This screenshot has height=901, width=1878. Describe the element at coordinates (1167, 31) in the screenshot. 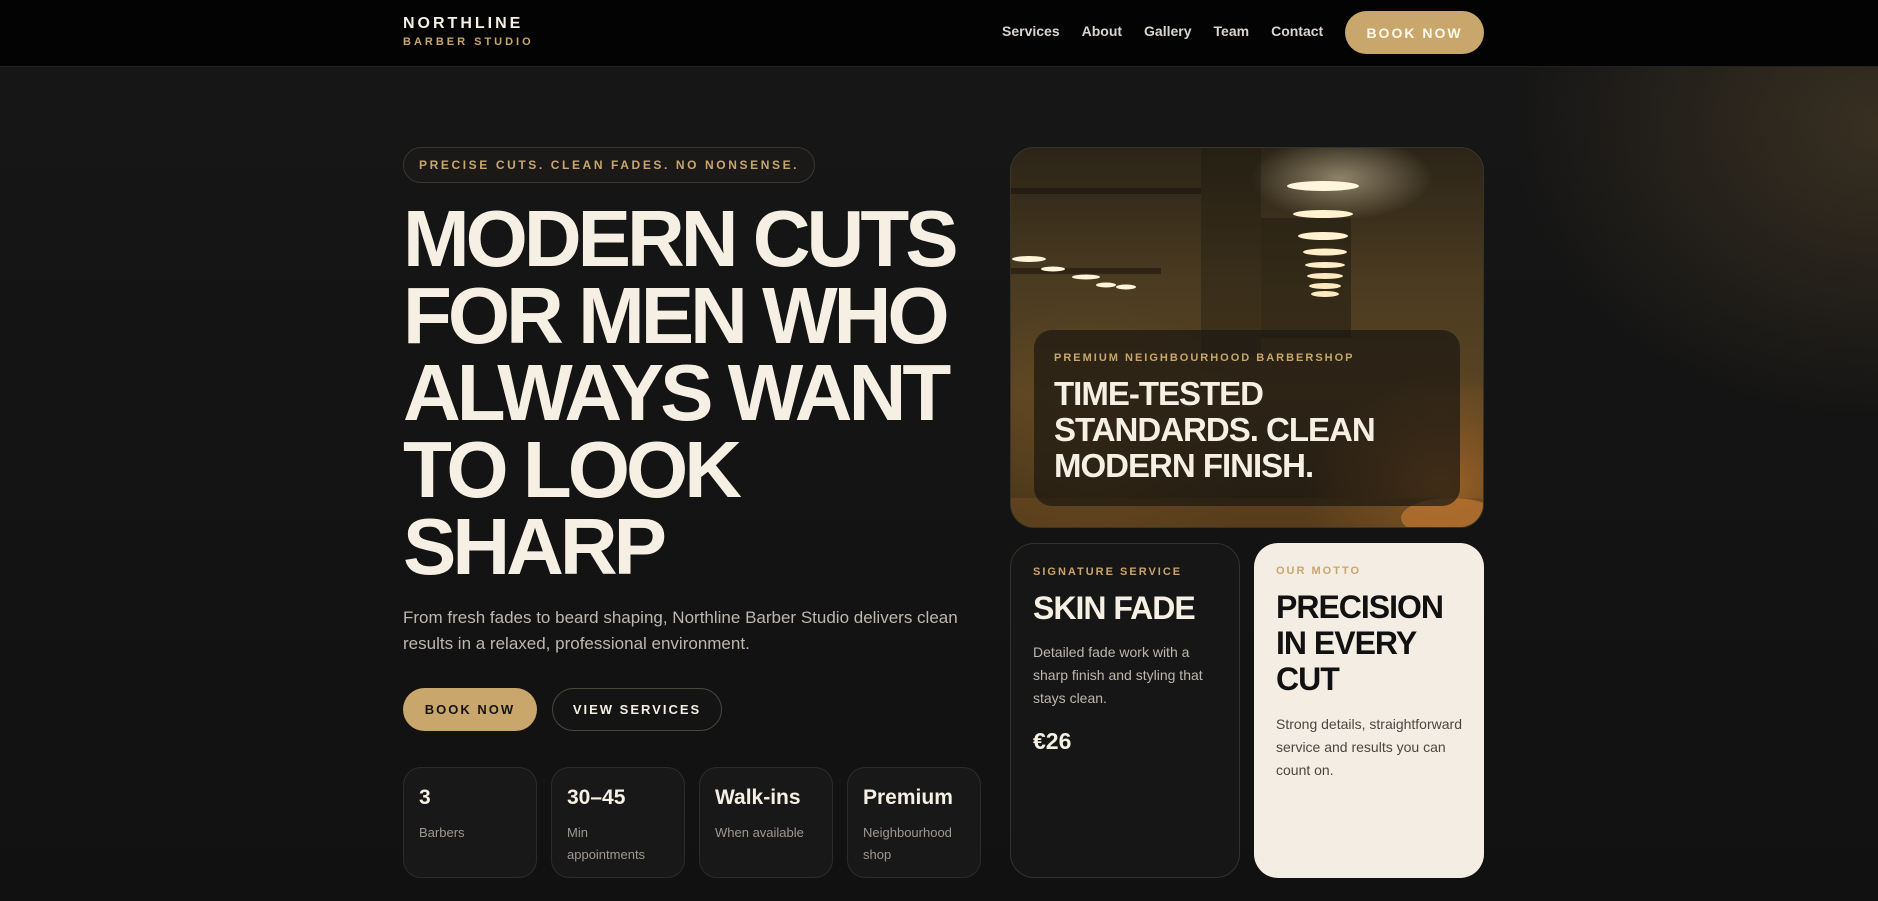

I see `nav-link-gallery: Gallery` at that location.